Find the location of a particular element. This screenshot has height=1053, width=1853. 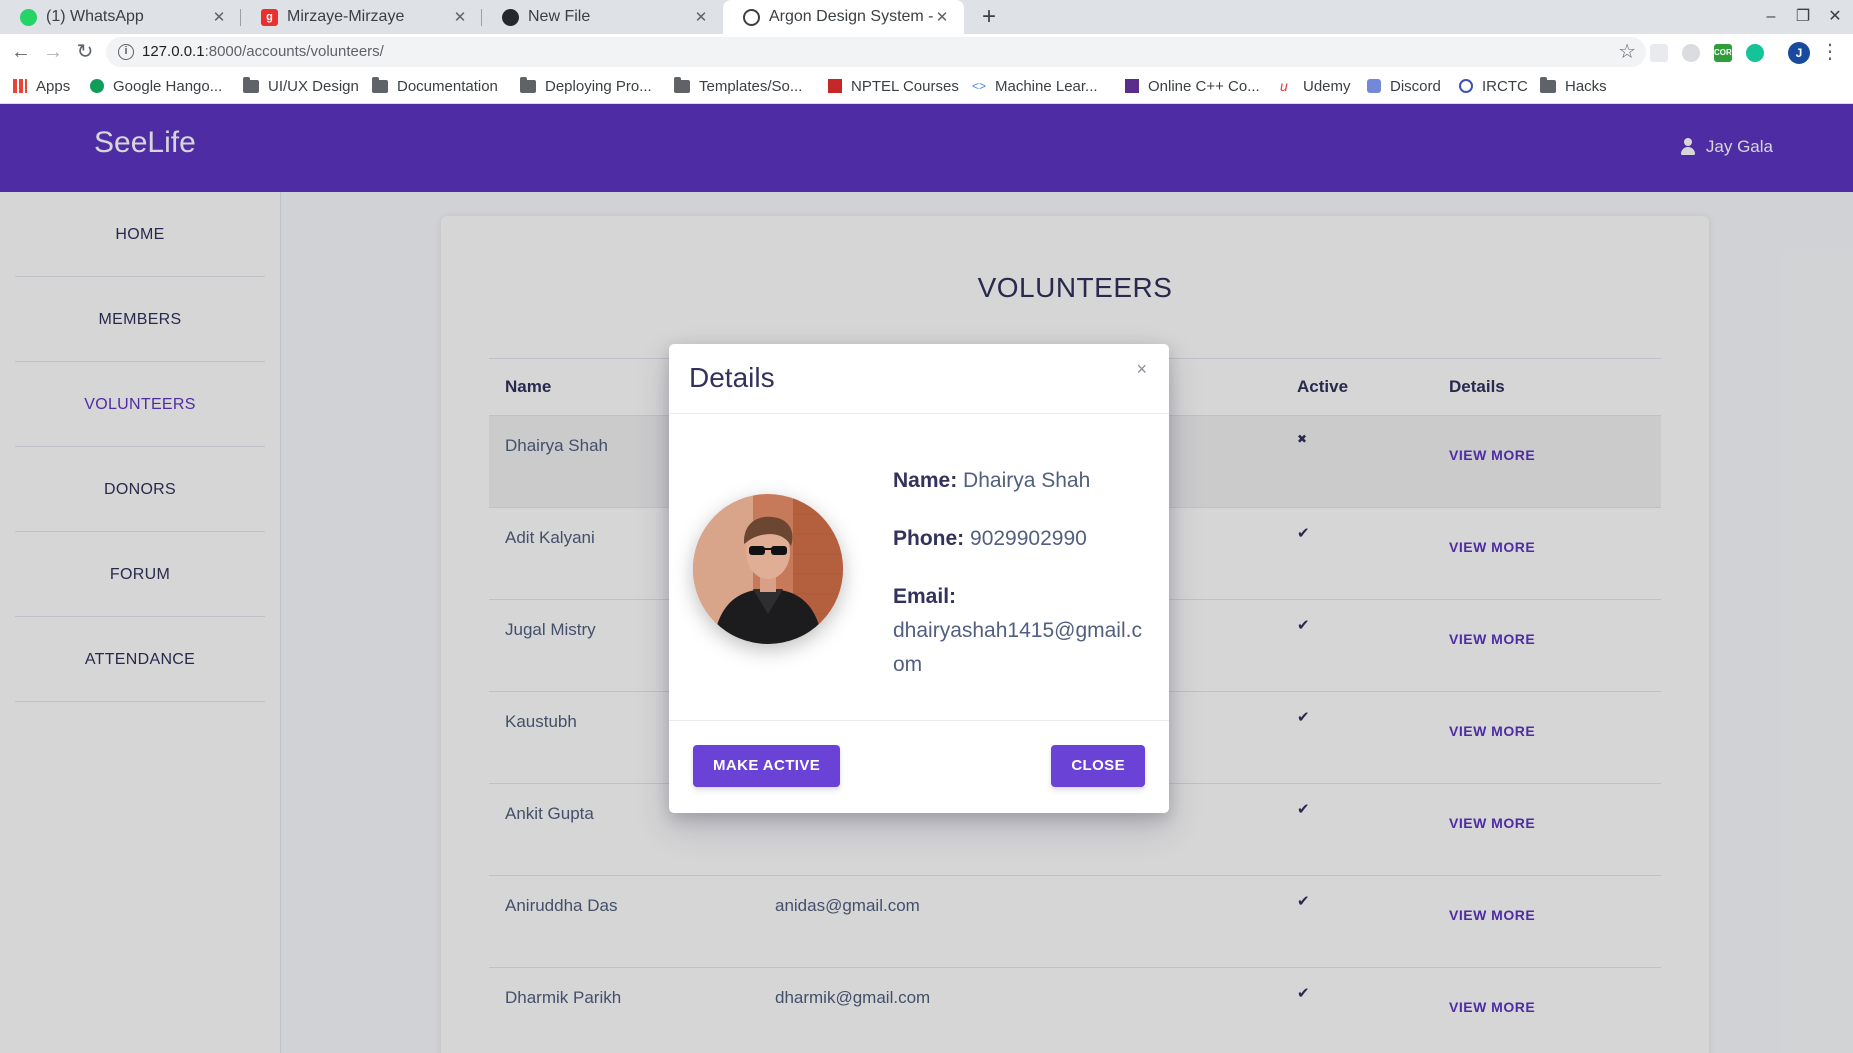

make-active-button: MAKE ACTIVE is located at coordinates (767, 766).